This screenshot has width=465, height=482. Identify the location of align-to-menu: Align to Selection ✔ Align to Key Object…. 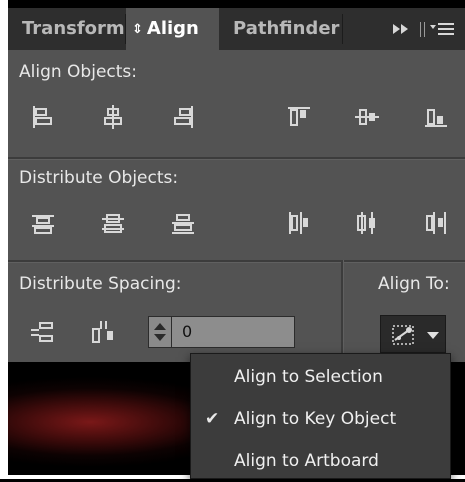
(320, 416).